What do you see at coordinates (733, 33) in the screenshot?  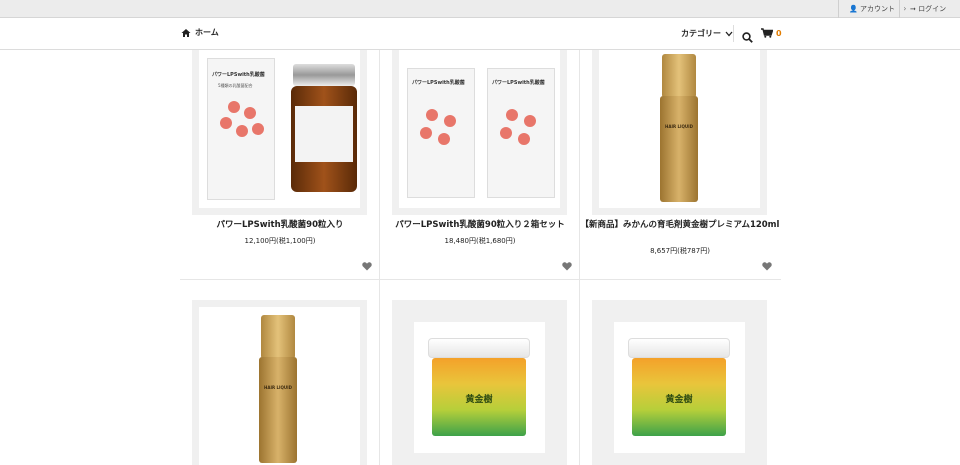 I see `nav-divider` at bounding box center [733, 33].